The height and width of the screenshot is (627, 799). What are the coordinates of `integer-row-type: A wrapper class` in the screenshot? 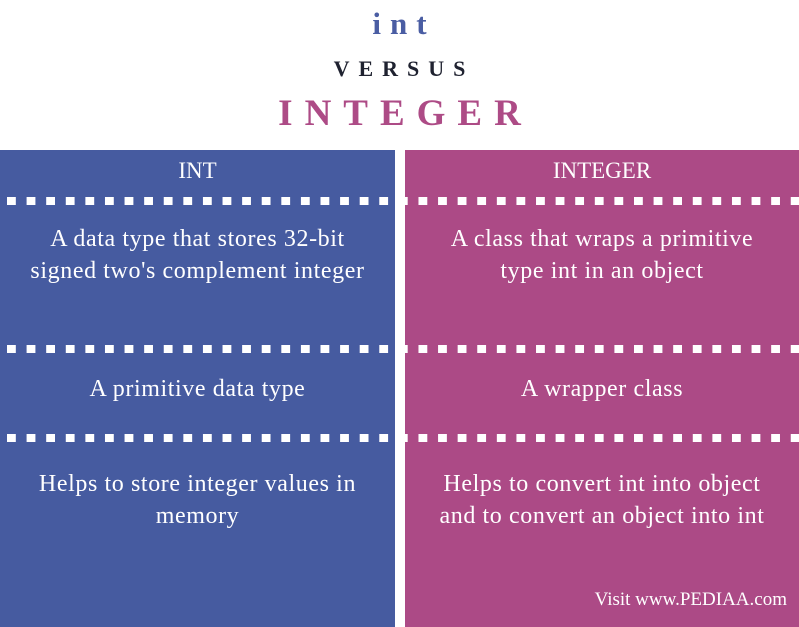 It's located at (602, 389).